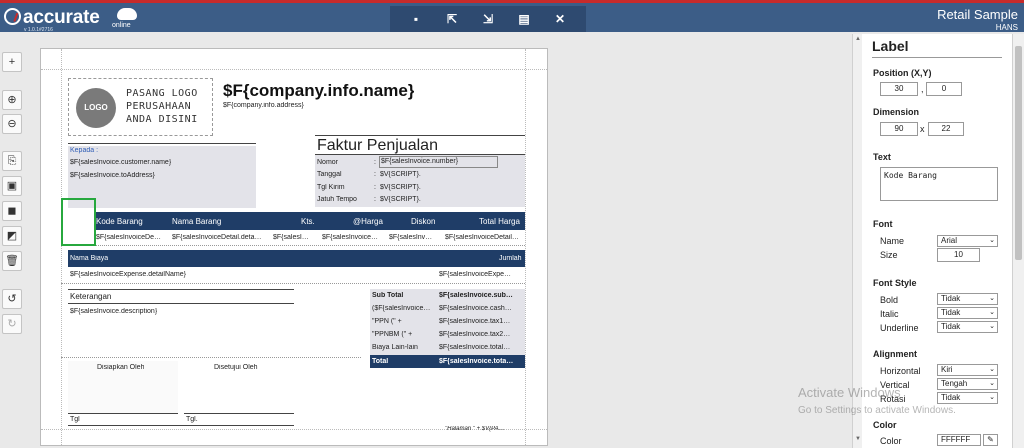 This screenshot has width=1024, height=448. I want to click on position-y-input: 0, so click(944, 89).